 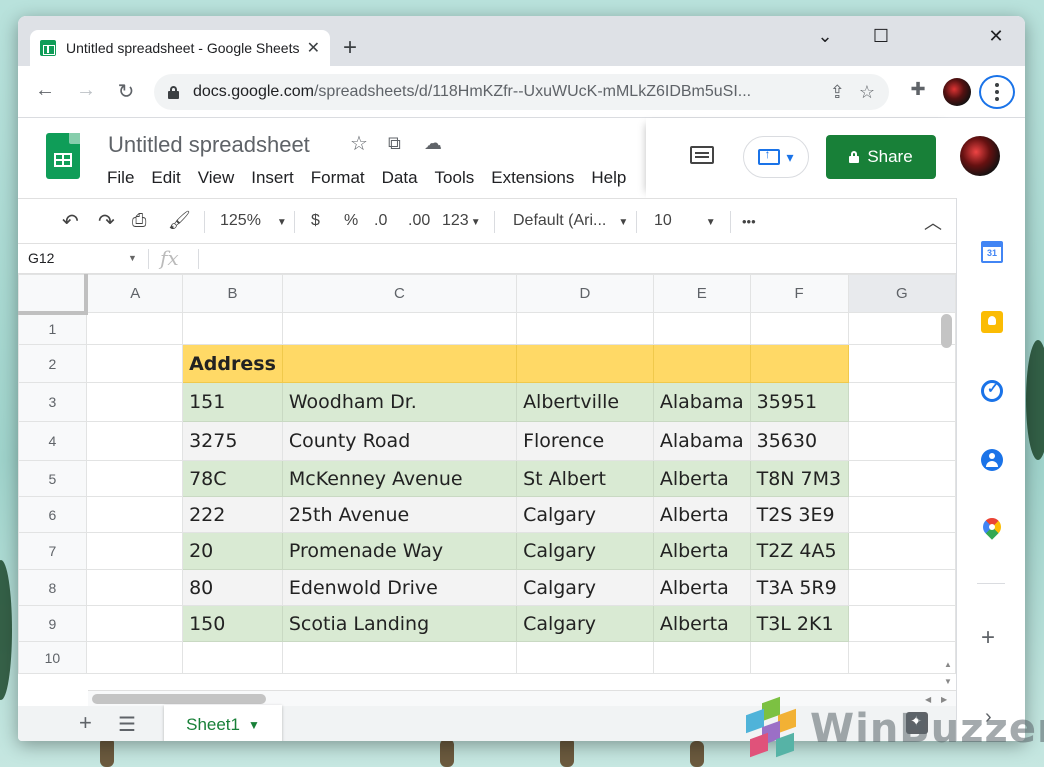 What do you see at coordinates (120, 178) in the screenshot?
I see `menu-file: File` at bounding box center [120, 178].